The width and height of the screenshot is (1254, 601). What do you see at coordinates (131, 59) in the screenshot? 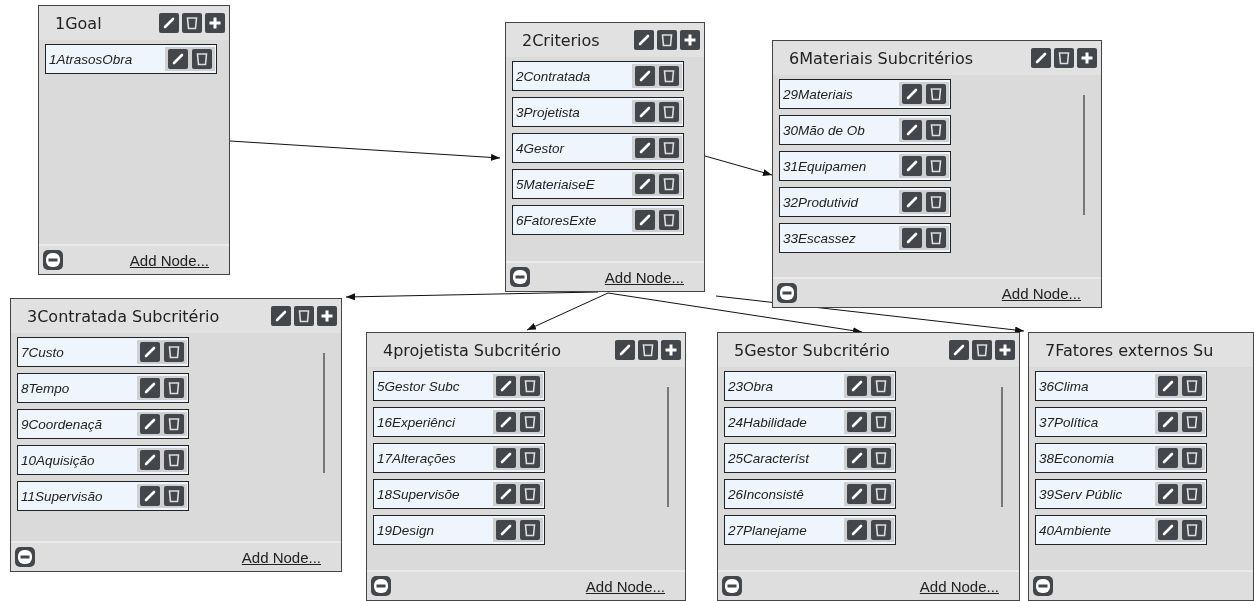
I see `node-item: 1AtrasosObra` at bounding box center [131, 59].